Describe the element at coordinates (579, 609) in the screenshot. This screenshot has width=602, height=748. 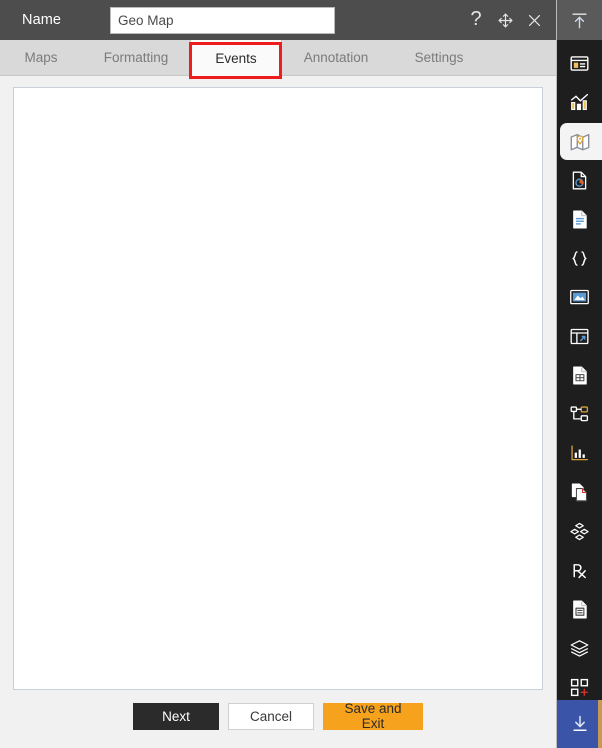
I see `rail-item-document-lines` at that location.